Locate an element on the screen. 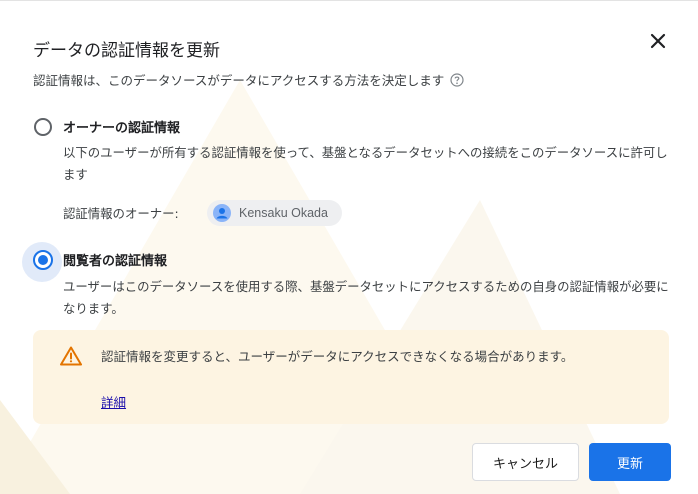 The width and height of the screenshot is (698, 494). help-circle-icon is located at coordinates (457, 79).